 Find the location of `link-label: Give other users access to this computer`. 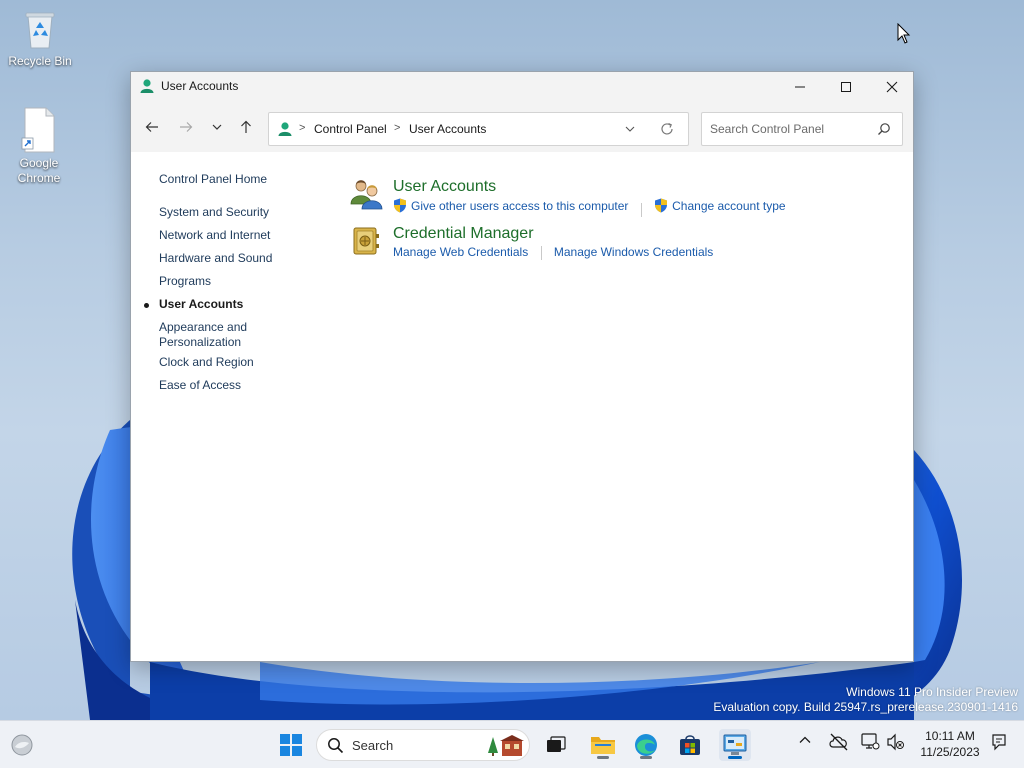

link-label: Give other users access to this computer is located at coordinates (520, 205).